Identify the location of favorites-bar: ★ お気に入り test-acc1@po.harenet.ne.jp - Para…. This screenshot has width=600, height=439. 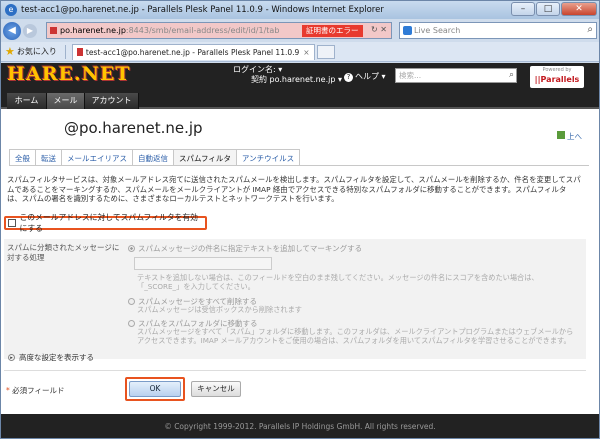
(300, 52).